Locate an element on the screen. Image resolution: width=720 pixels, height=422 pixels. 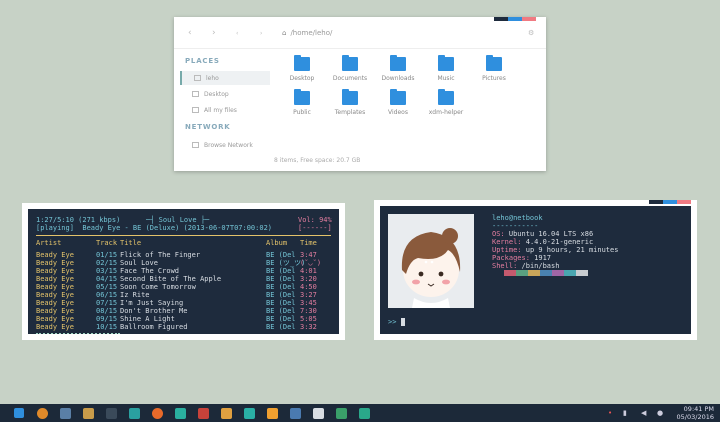
neofetch-user: leho@netbook is located at coordinates (517, 218).